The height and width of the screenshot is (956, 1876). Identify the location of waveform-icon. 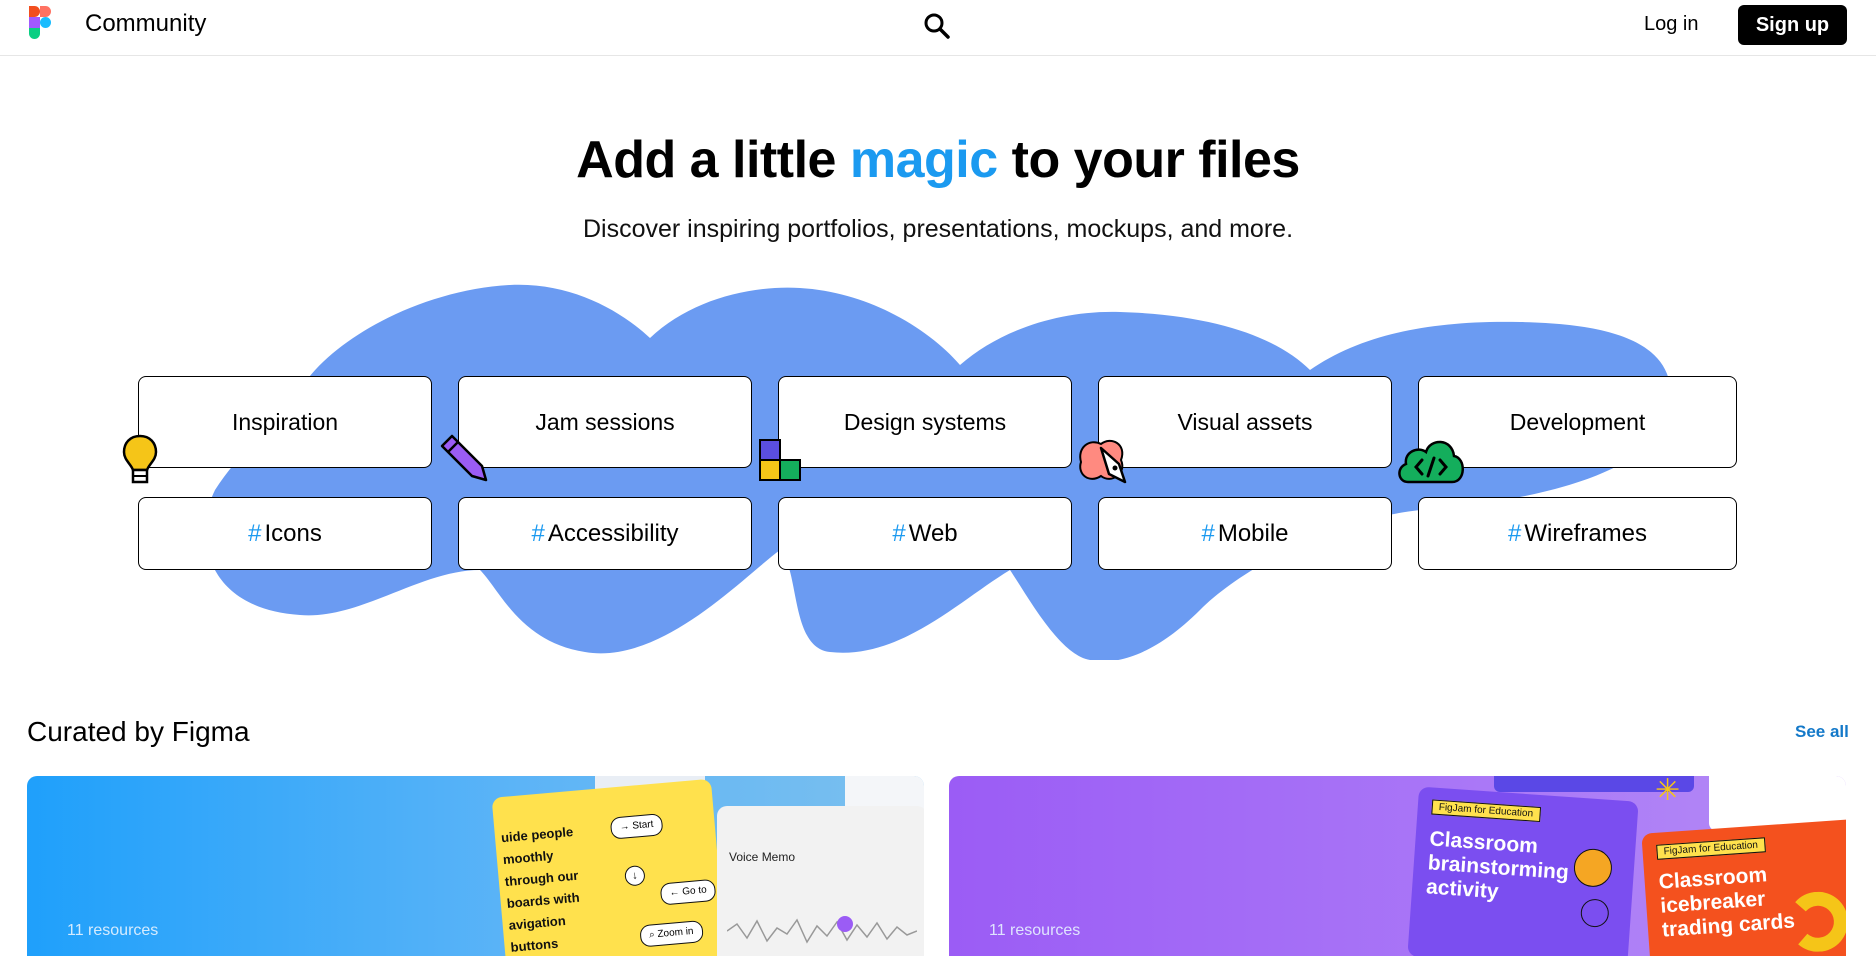
(822, 931).